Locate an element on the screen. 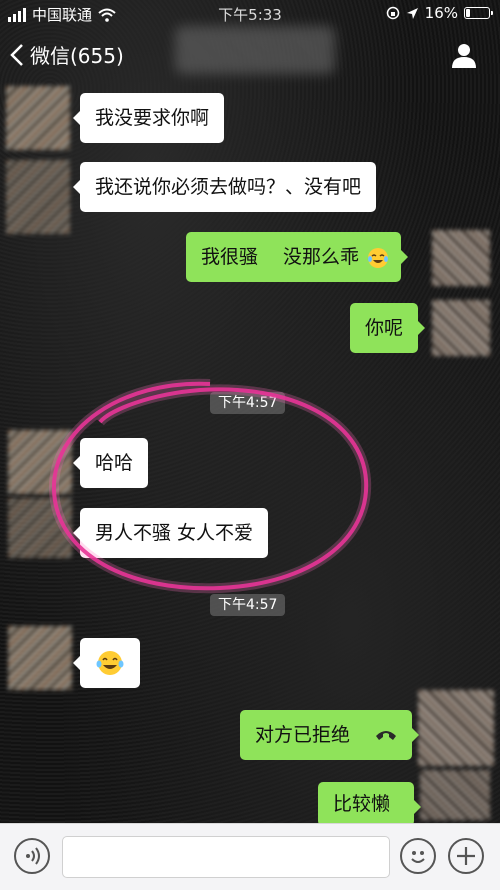  message-input is located at coordinates (226, 857).